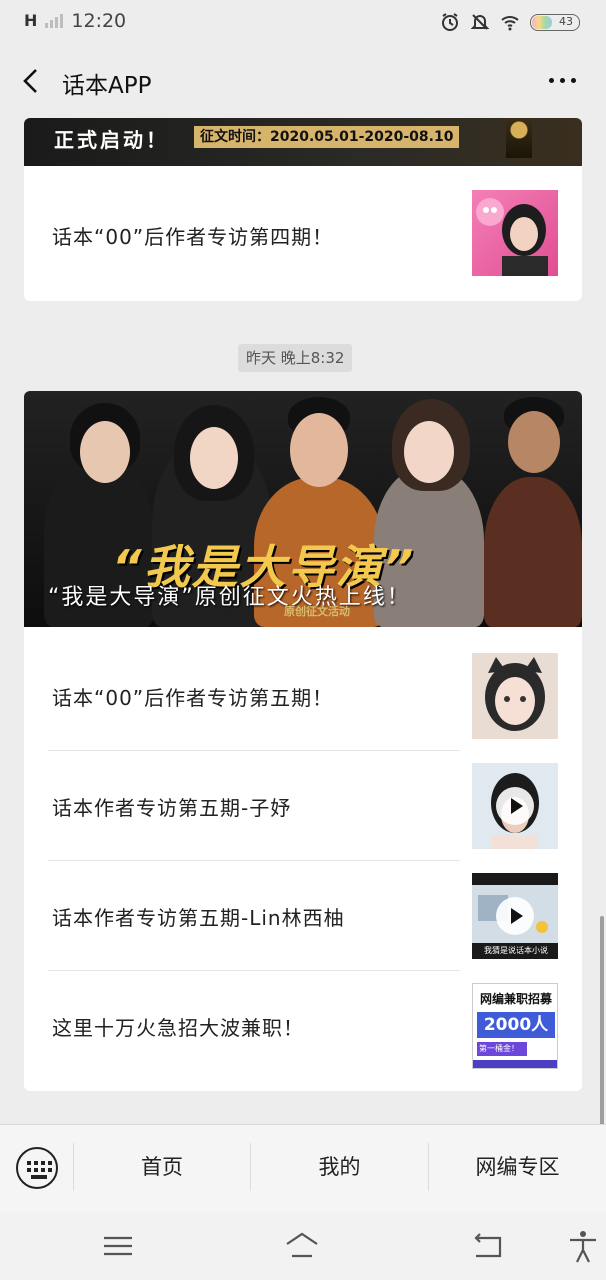 Image resolution: width=606 pixels, height=1280 pixels. What do you see at coordinates (502, 1049) in the screenshot?
I see `poster-tagline: 第一桶金！` at bounding box center [502, 1049].